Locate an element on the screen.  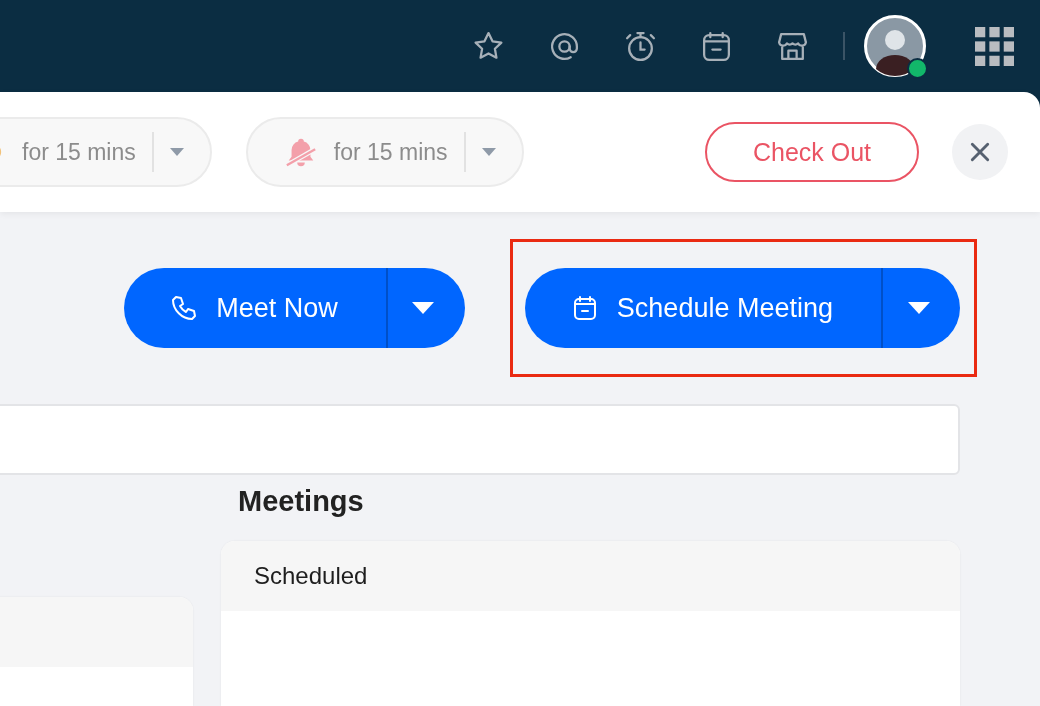
search-field is located at coordinates (480, 439).